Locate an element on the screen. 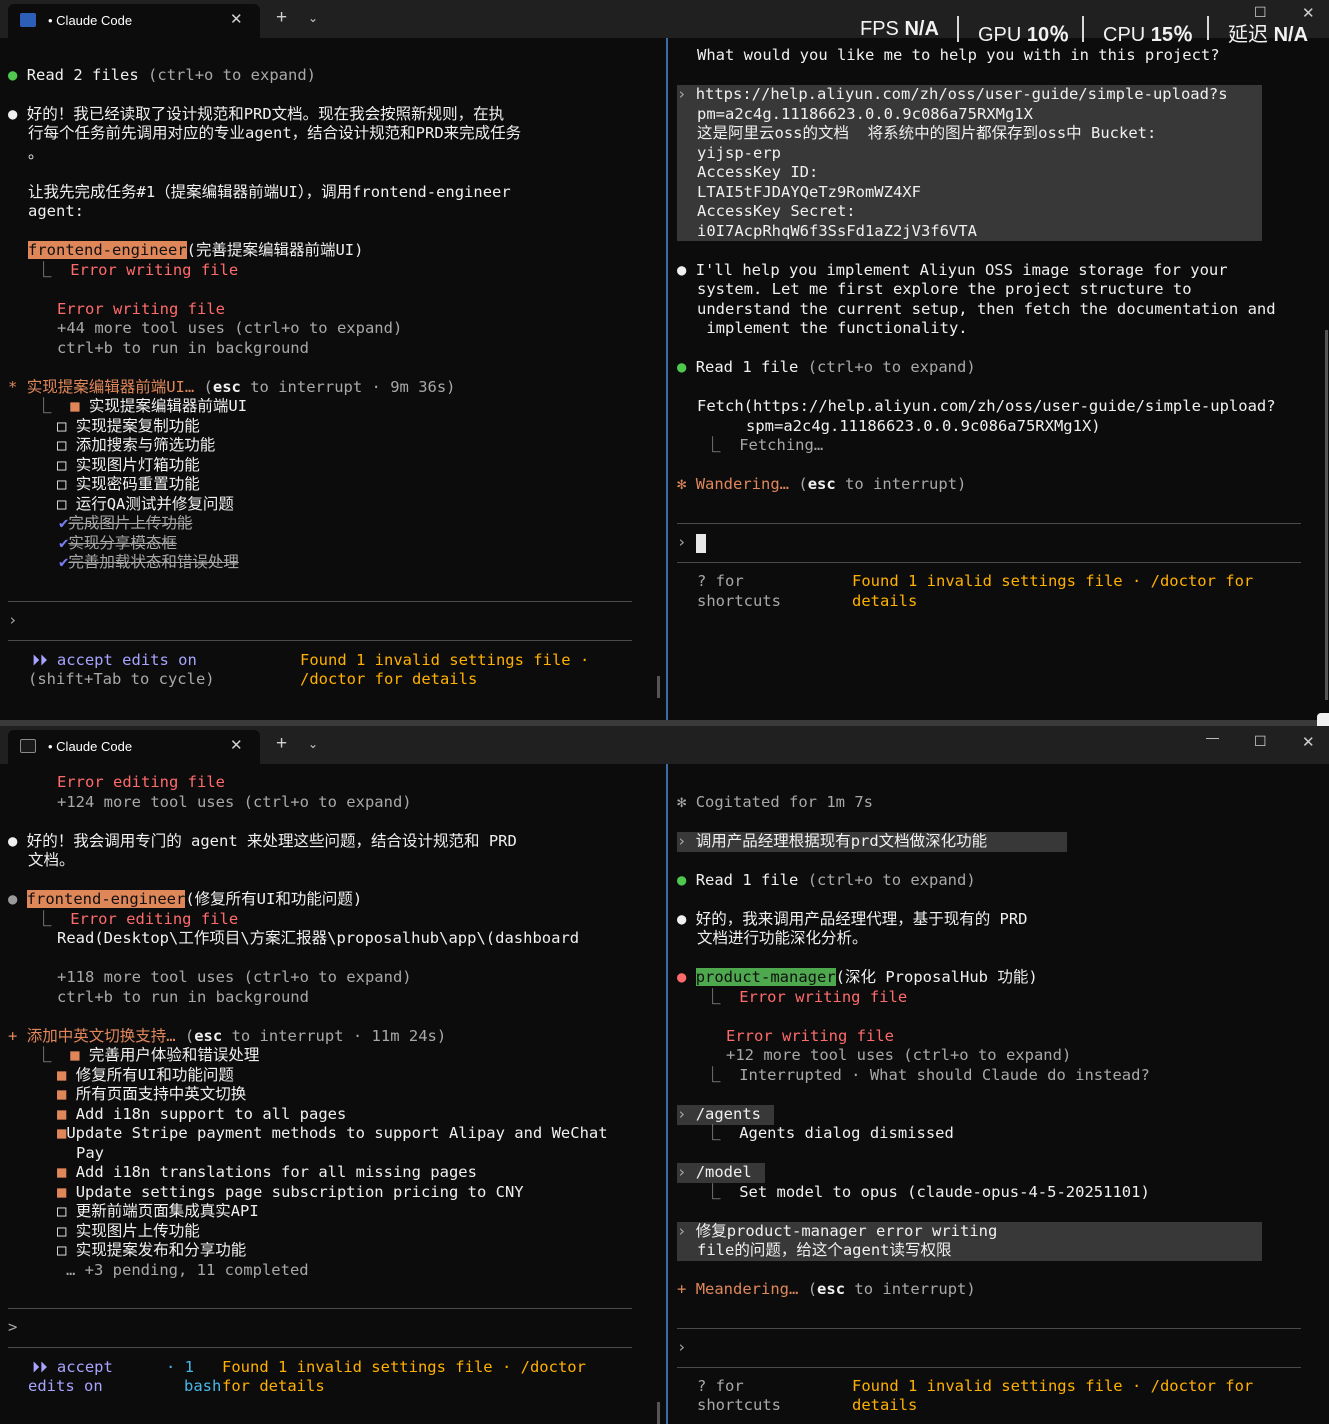 This screenshot has width=1329, height=1424. tab-bar: • Claude Code ✕ + ⌄ — ☐ ✕ is located at coordinates (664, 745).